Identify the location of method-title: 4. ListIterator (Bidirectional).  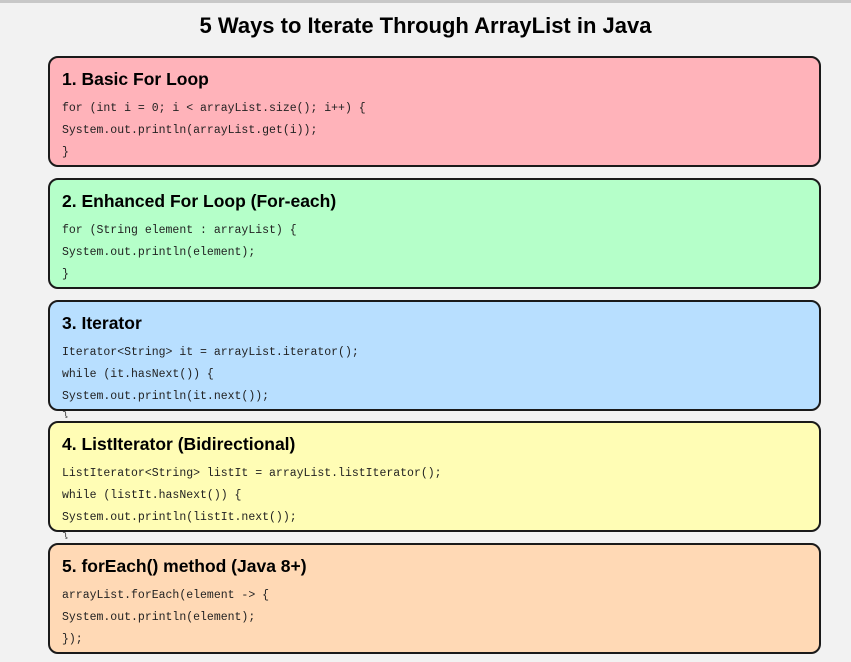
(179, 444).